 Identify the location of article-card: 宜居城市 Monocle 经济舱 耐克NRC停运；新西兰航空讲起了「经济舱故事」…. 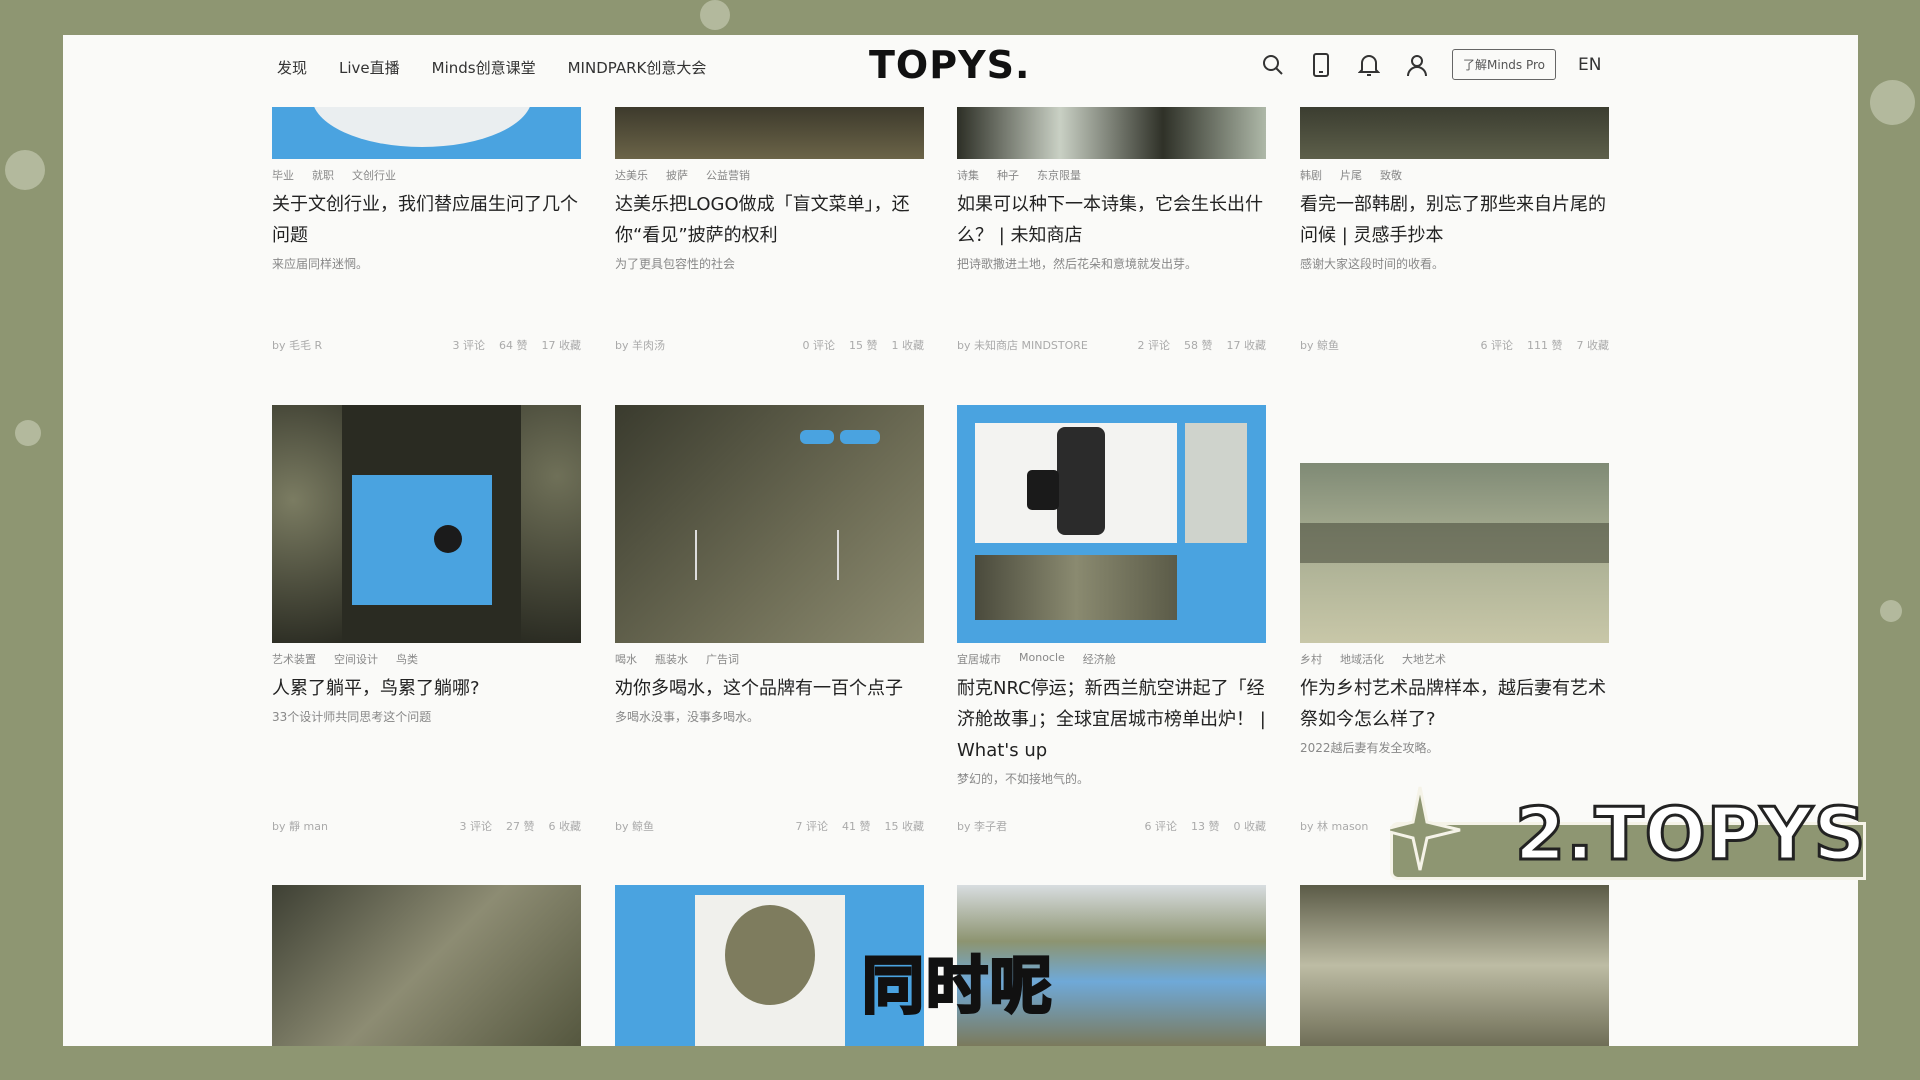
(1111, 596).